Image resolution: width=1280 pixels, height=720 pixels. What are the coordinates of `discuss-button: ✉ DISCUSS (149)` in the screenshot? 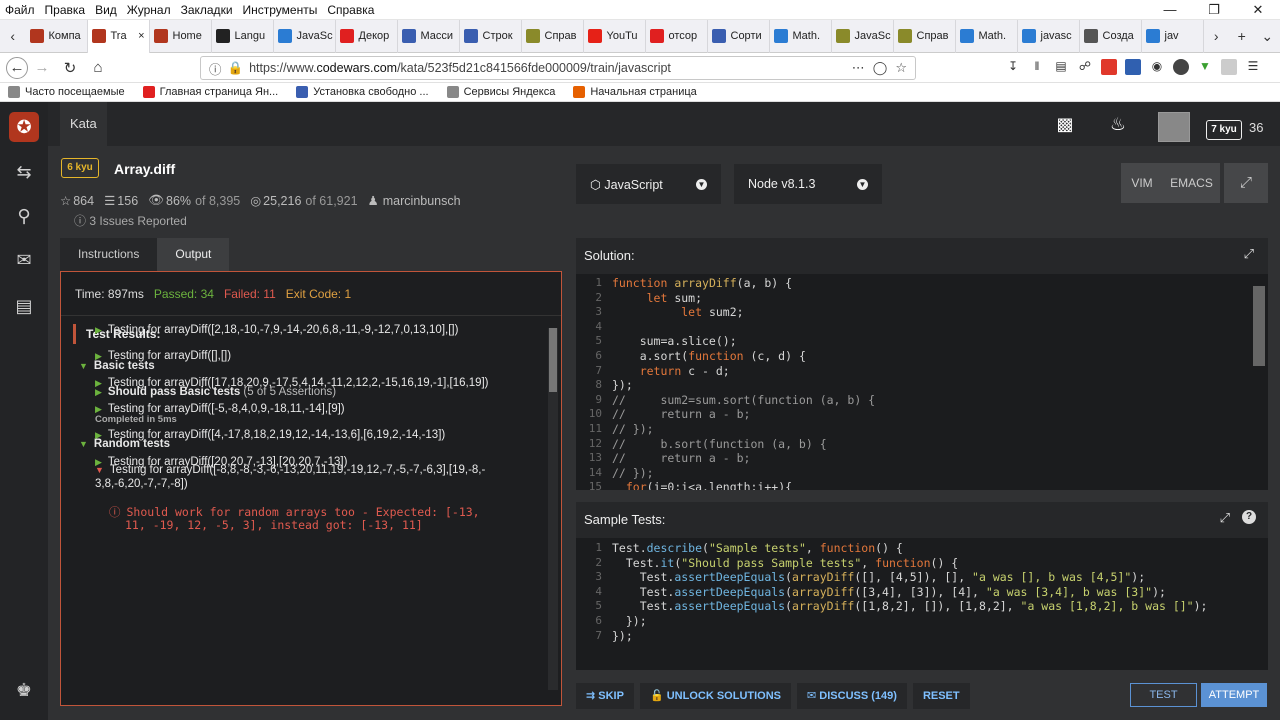 It's located at (852, 696).